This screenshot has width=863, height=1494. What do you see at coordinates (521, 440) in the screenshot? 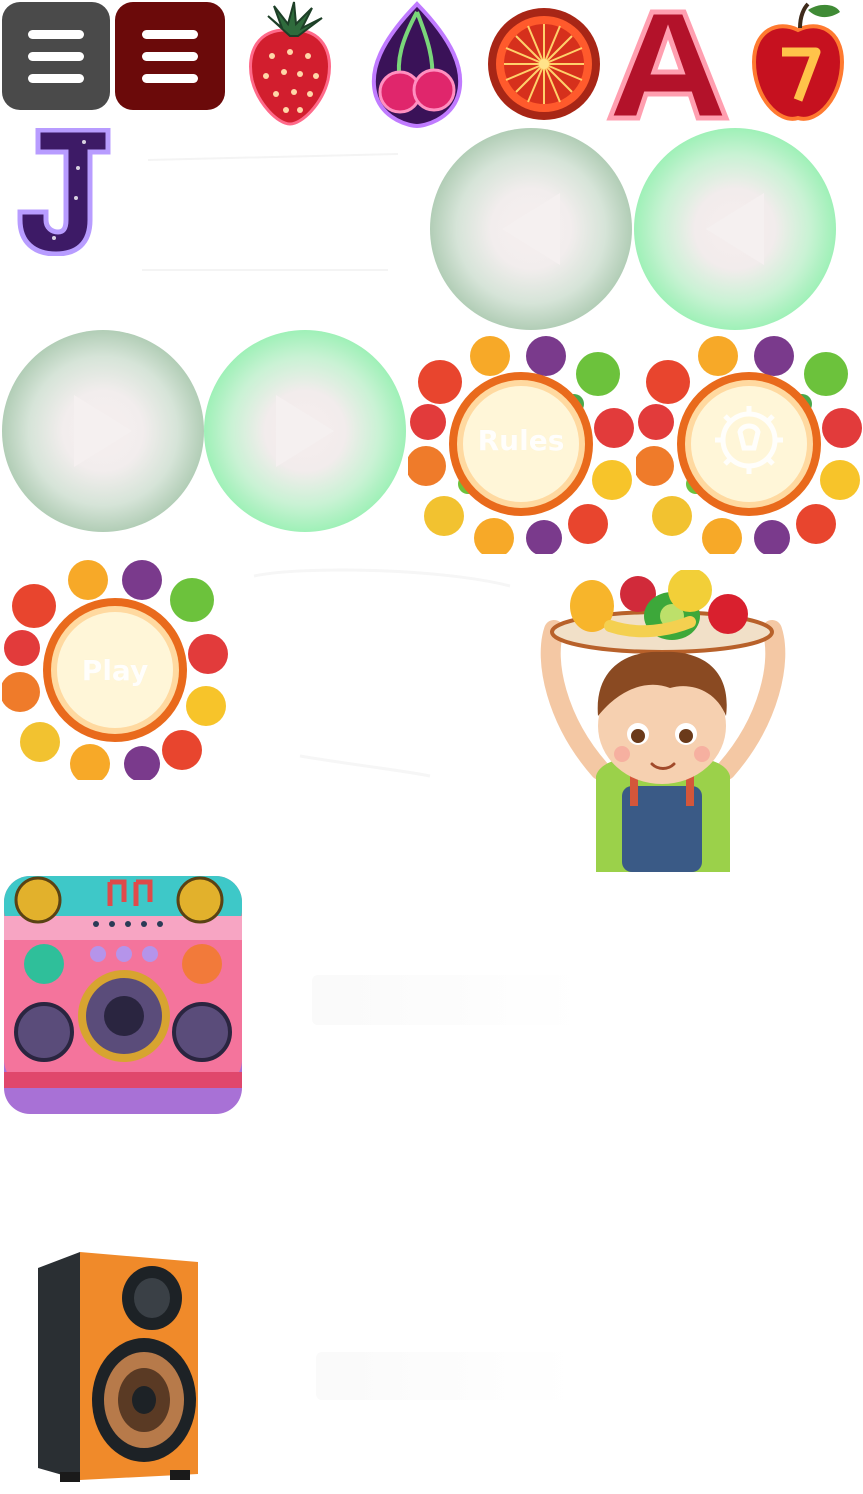
I see `rules-label: Rules` at bounding box center [521, 440].